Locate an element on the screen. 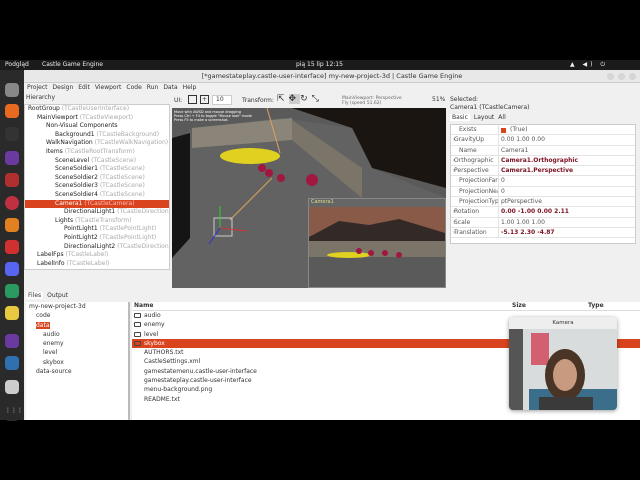 This screenshot has width=640, height=480. property-row: Name Camera1 is located at coordinates (543, 150).